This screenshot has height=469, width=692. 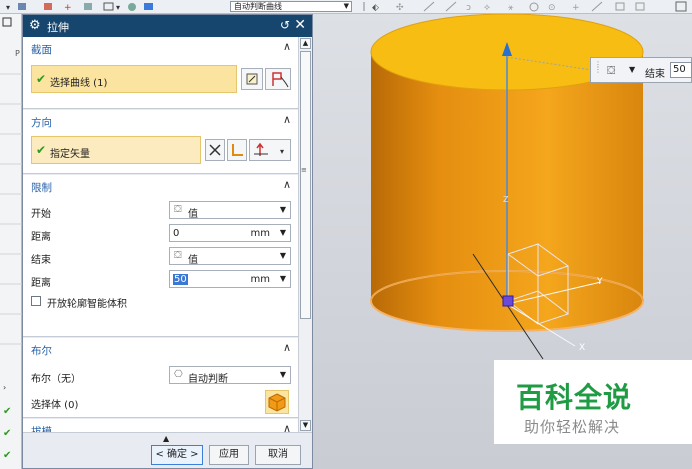 I want to click on boolean-type-value: 自动判断, so click(x=208, y=379).